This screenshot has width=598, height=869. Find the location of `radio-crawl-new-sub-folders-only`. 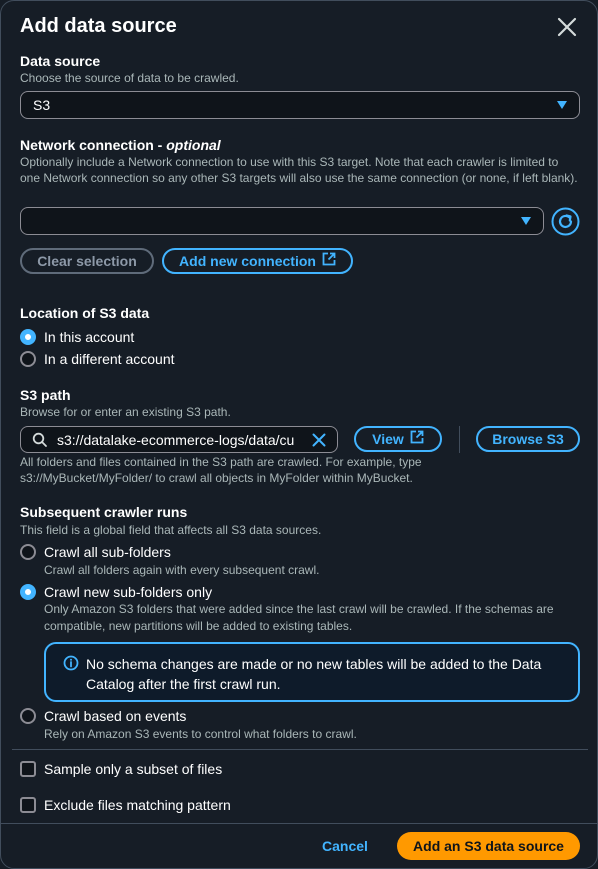

radio-crawl-new-sub-folders-only is located at coordinates (28, 592).